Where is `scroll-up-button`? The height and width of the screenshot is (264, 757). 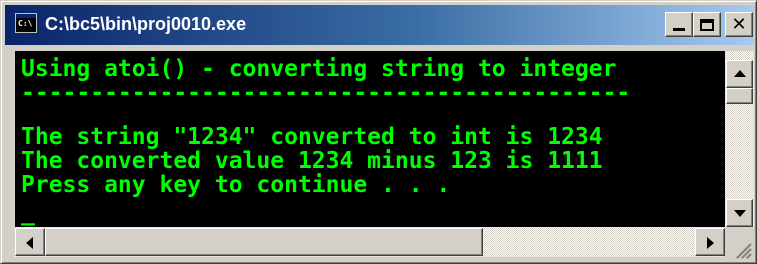 scroll-up-button is located at coordinates (739, 74).